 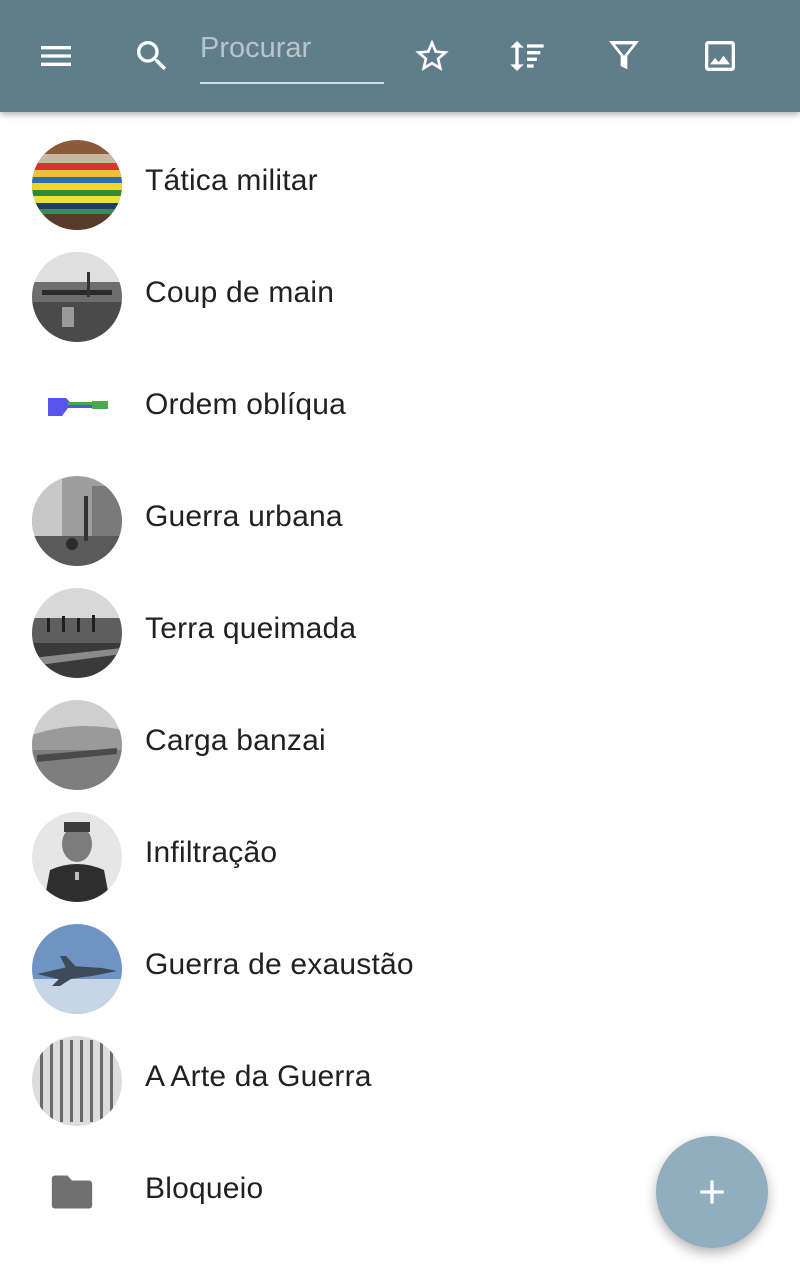 I want to click on list-item: Tática militar, so click(x=400, y=184).